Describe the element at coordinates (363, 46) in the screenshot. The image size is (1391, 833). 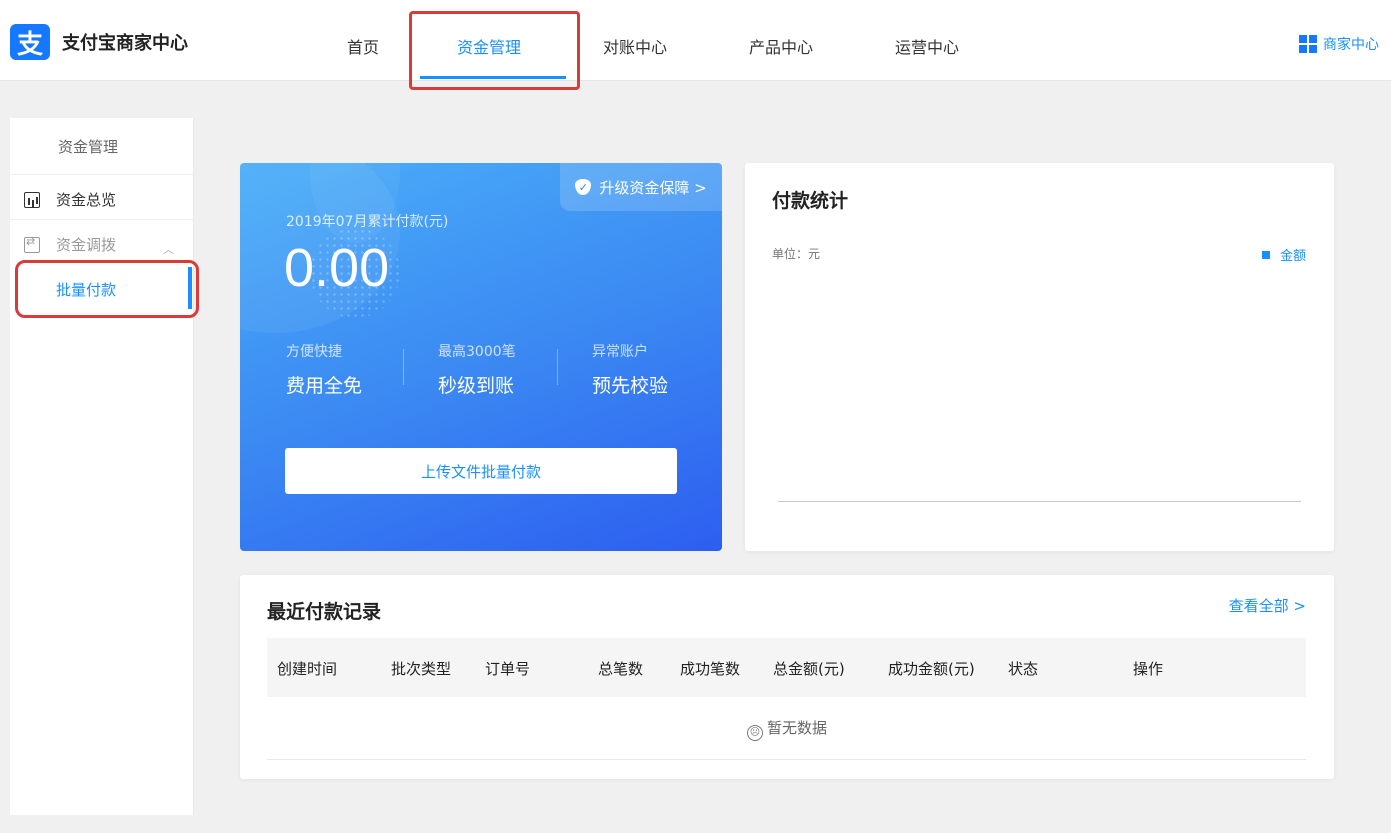
I see `nav-home: 首页` at that location.